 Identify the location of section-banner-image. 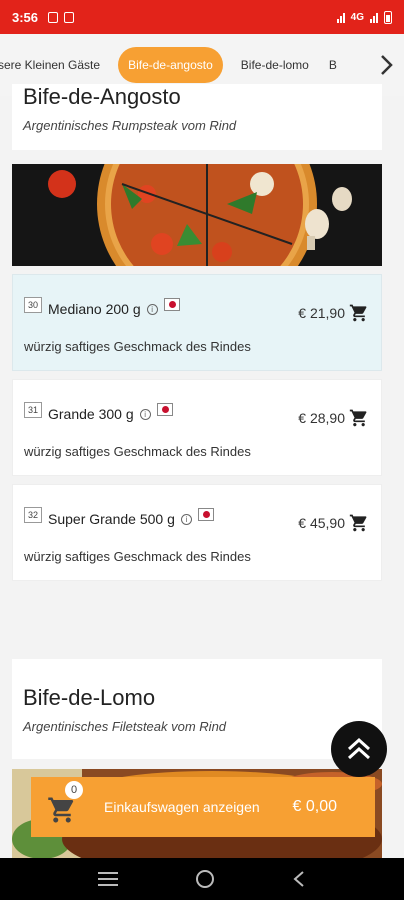
(197, 215).